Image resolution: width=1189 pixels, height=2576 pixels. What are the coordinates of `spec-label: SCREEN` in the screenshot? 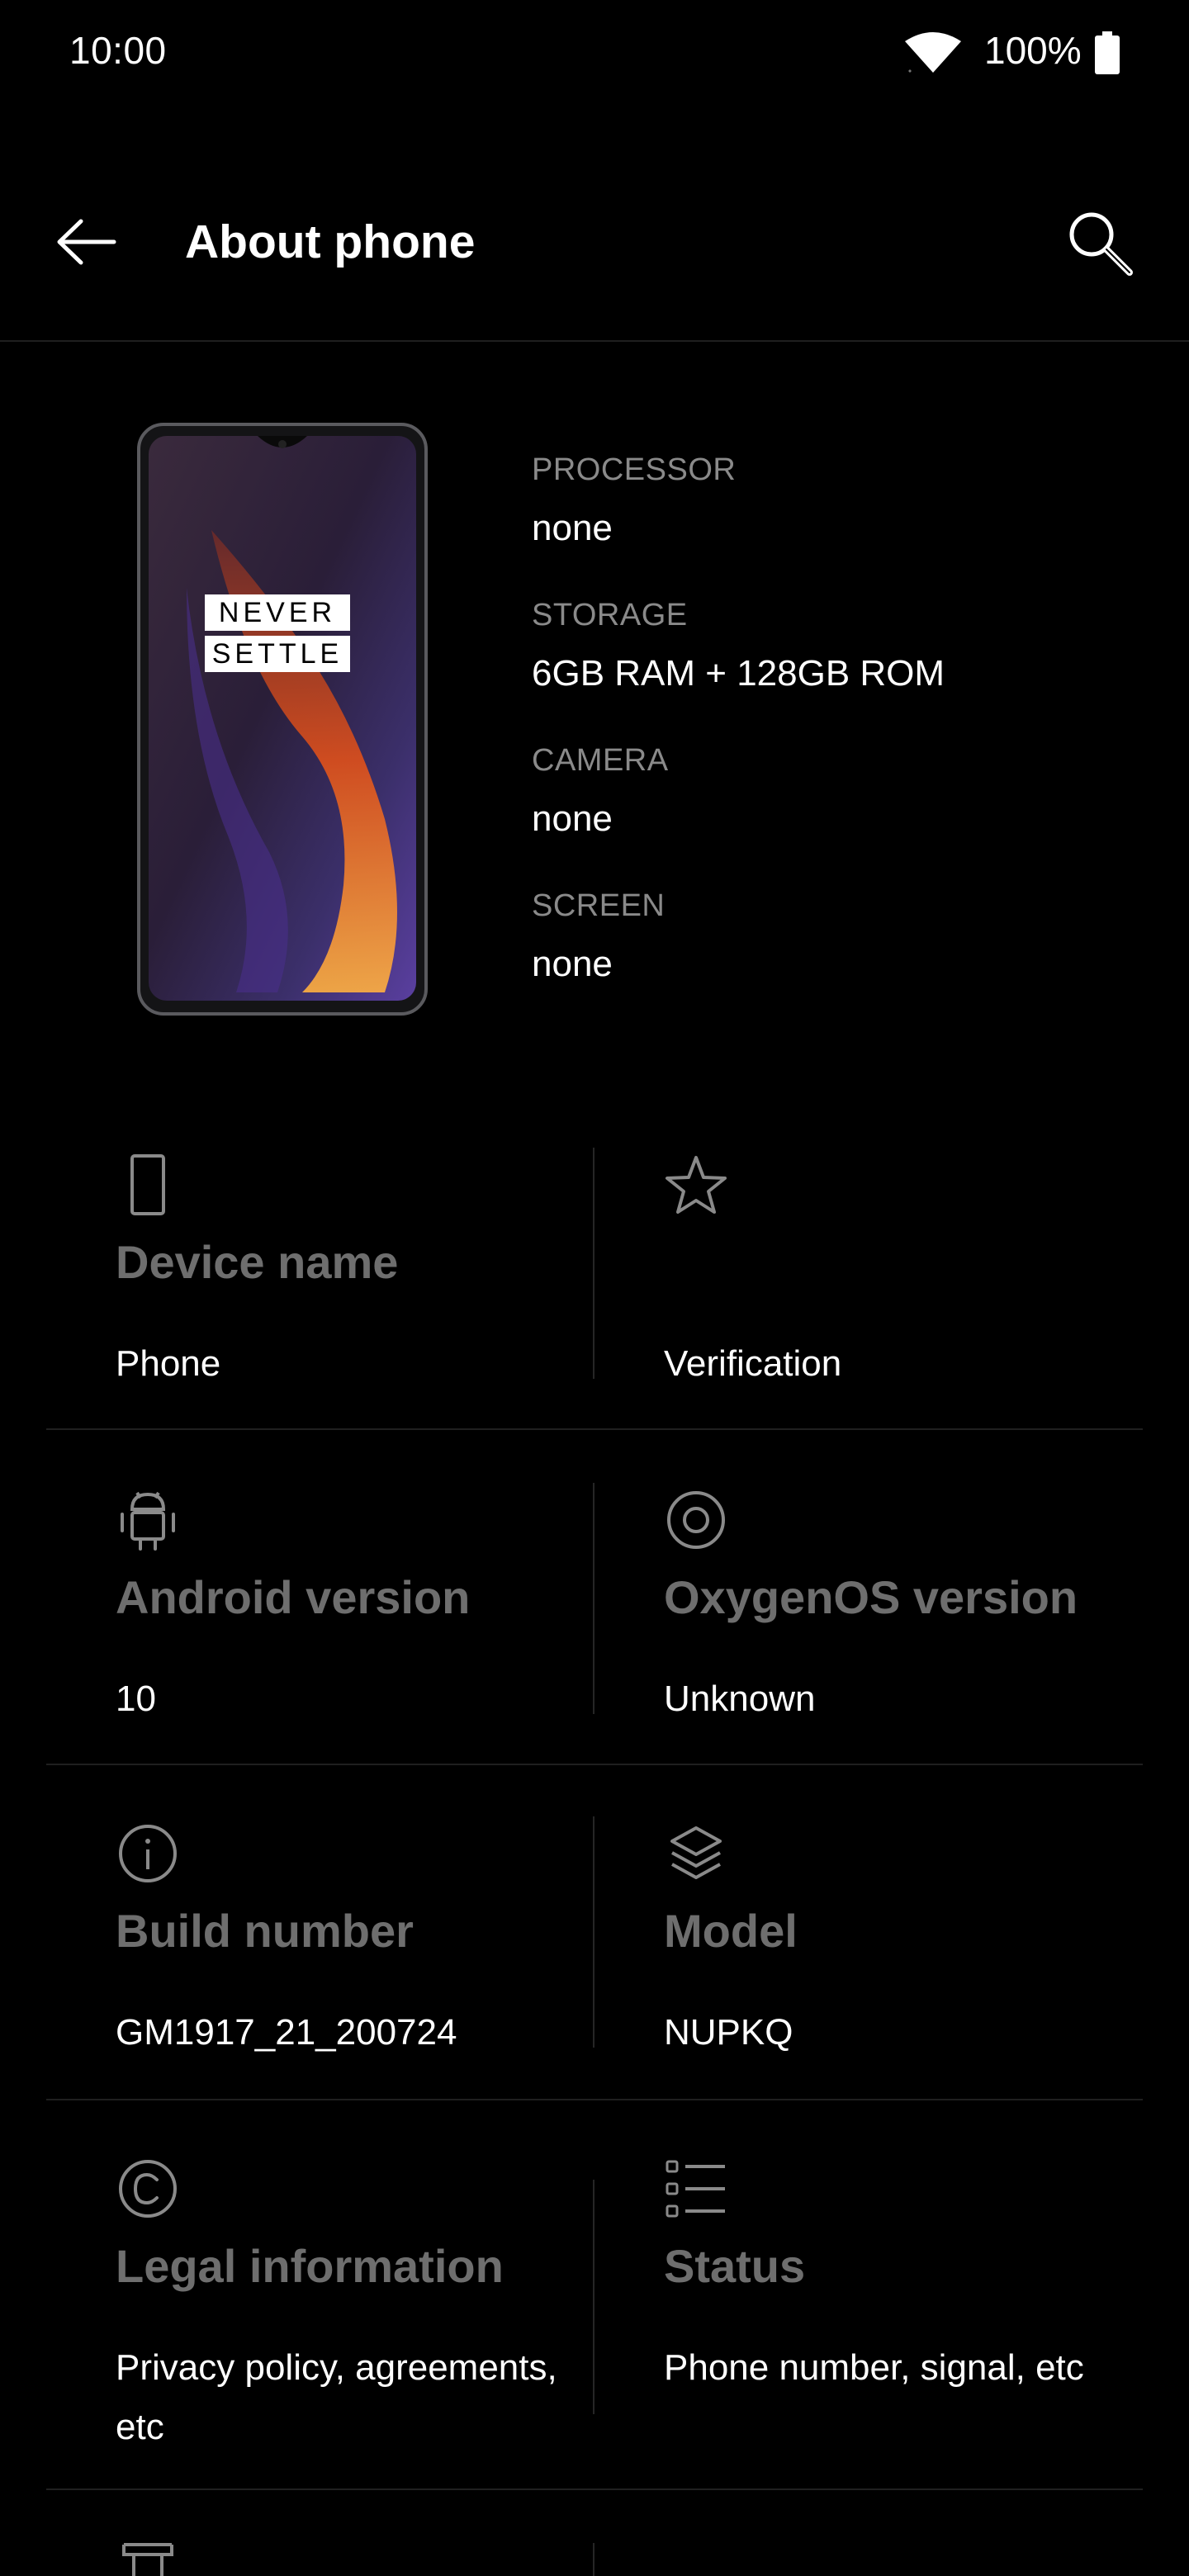 It's located at (599, 905).